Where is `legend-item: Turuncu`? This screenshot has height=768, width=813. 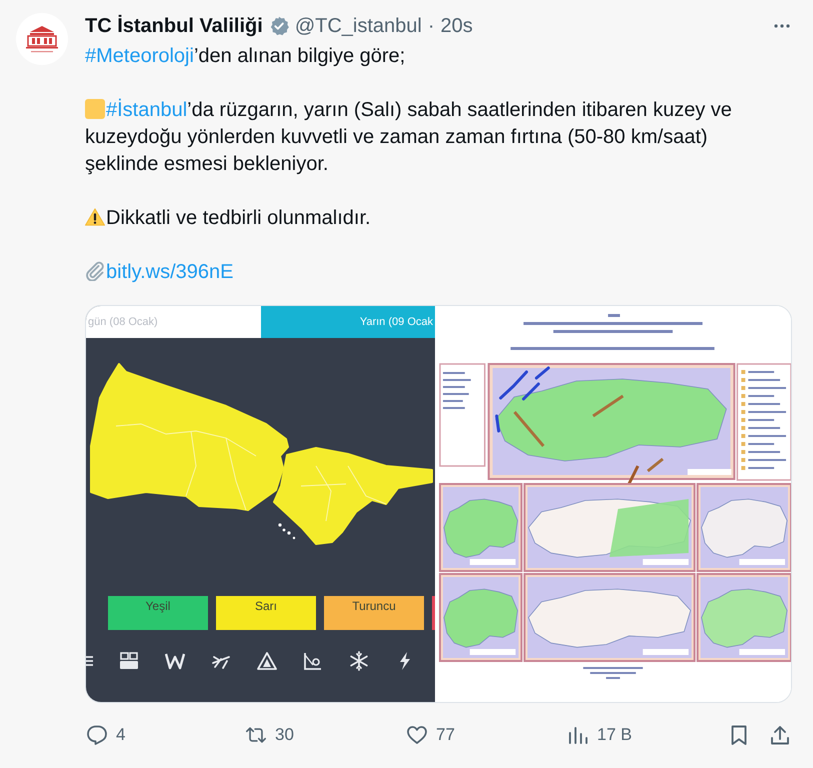
legend-item: Turuncu is located at coordinates (374, 613).